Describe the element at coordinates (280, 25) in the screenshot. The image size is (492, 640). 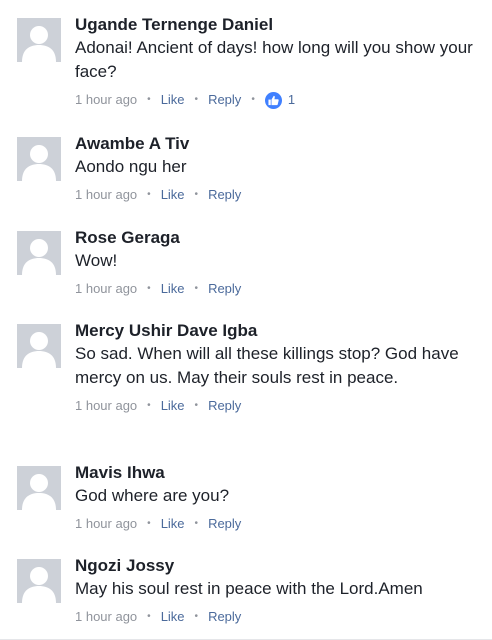
I see `comment-author: Ugande Ternenge Daniel` at that location.